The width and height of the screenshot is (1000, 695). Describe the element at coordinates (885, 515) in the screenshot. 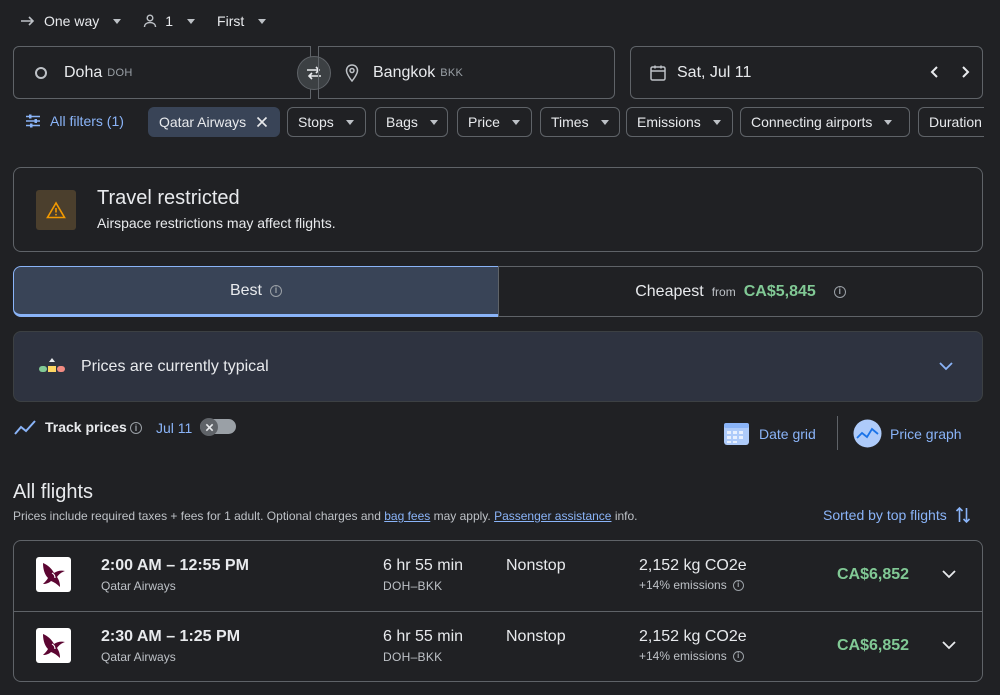

I see `sort-label: Sorted by top flights` at that location.